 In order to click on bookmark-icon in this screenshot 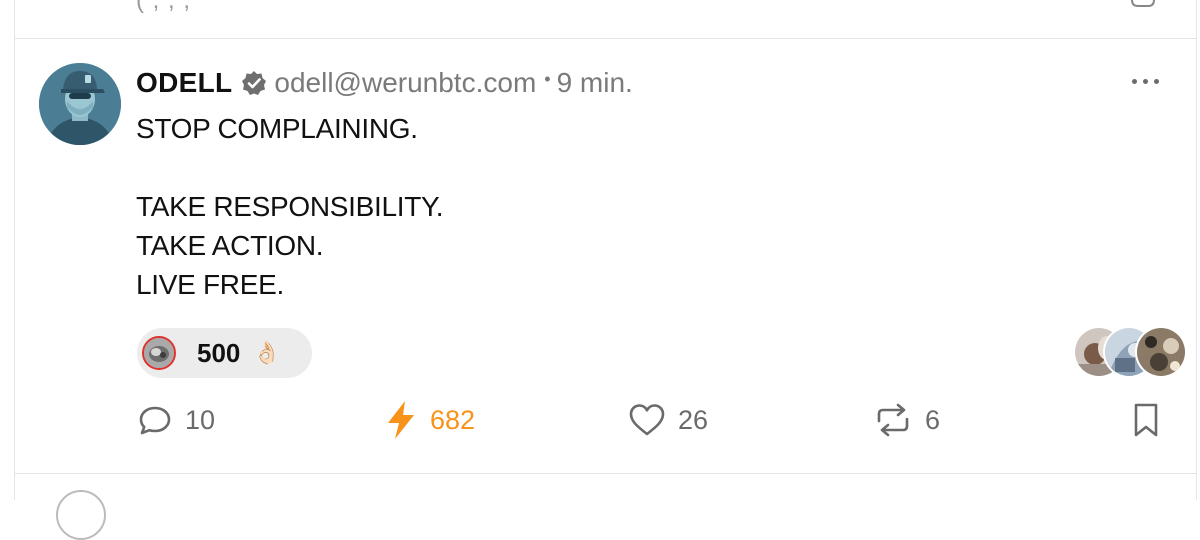, I will do `click(1146, 420)`.